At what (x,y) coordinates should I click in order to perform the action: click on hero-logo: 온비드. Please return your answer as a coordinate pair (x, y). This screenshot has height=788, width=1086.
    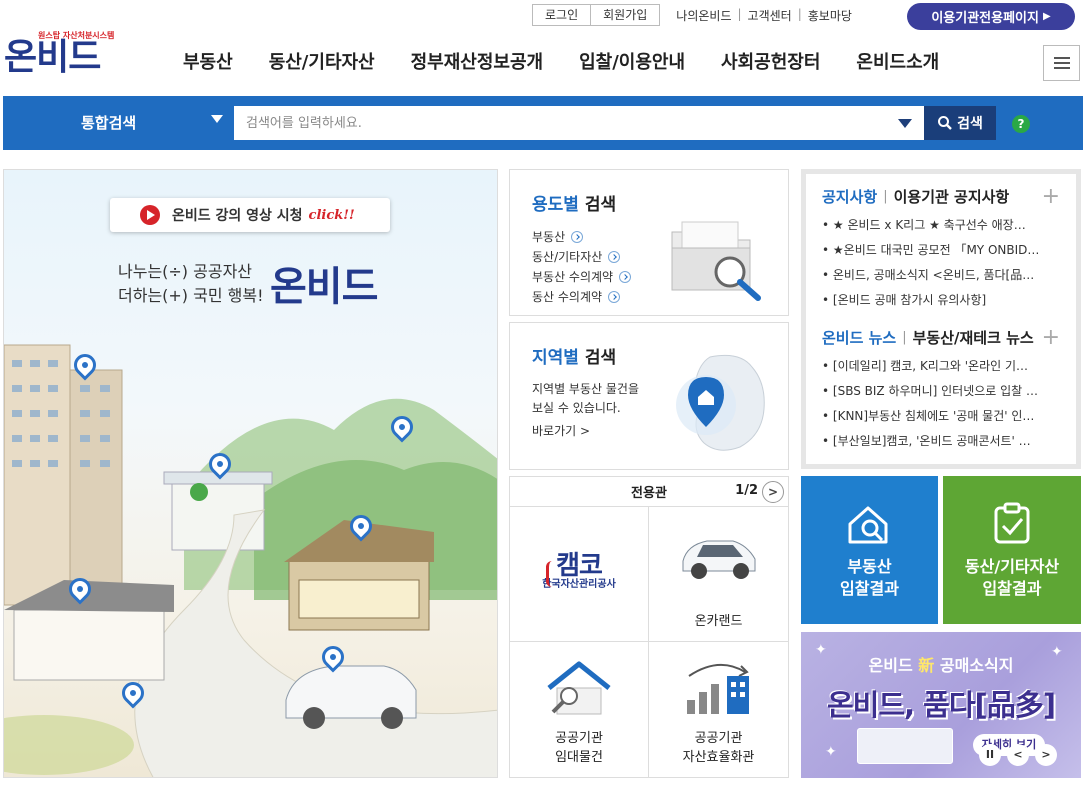
    Looking at the image, I should click on (324, 287).